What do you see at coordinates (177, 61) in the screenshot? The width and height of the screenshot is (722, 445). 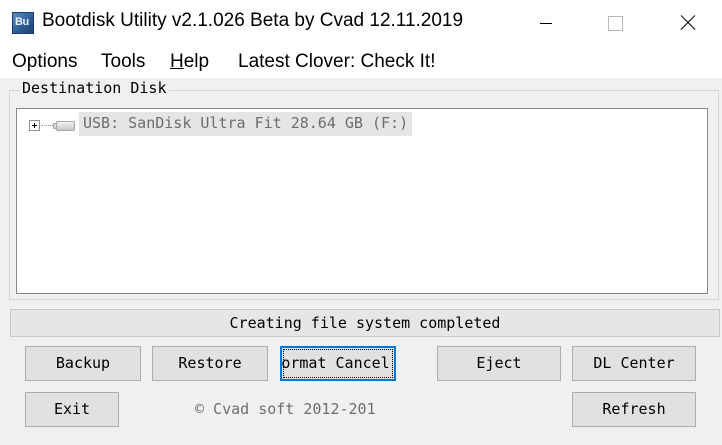 I see `menu-help-accelerator: H` at bounding box center [177, 61].